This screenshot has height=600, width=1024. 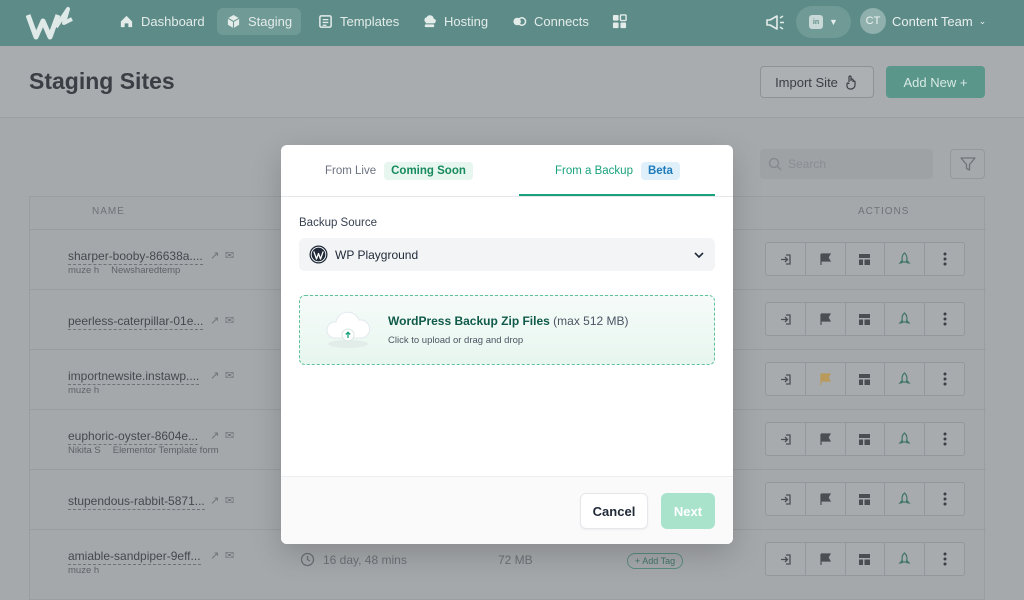 What do you see at coordinates (520, 21) in the screenshot?
I see `connects-icon` at bounding box center [520, 21].